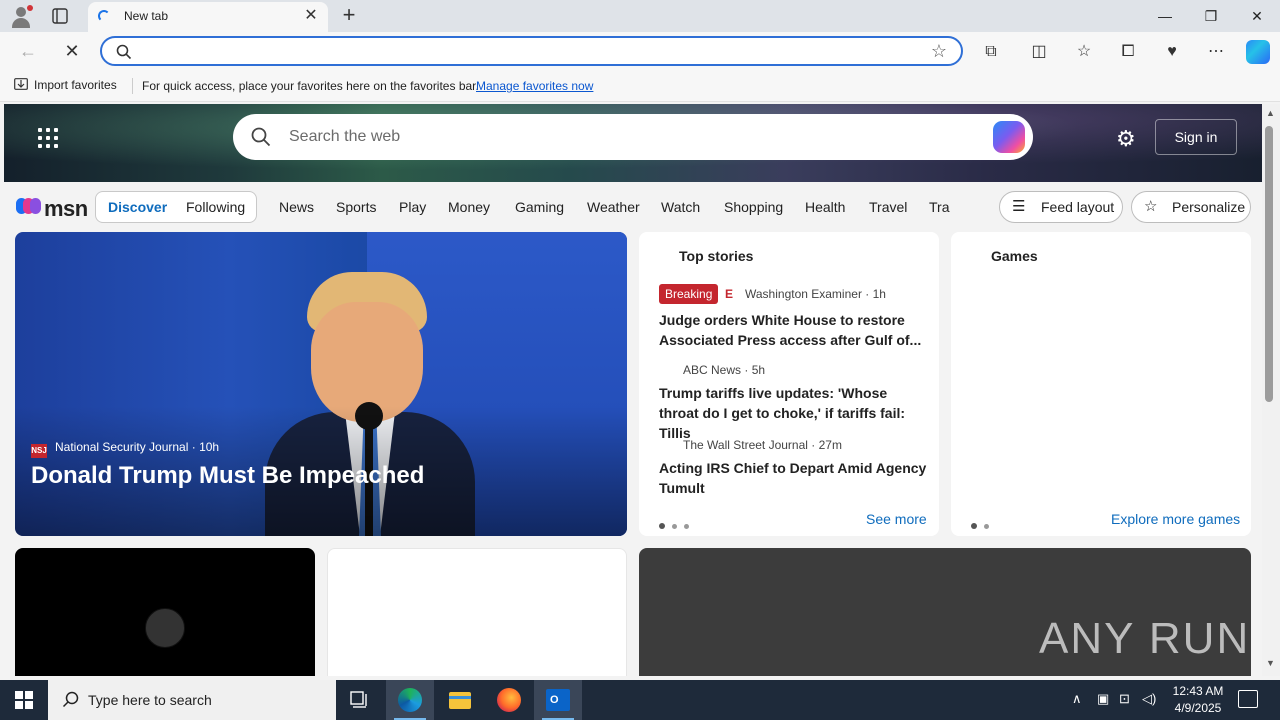  Describe the element at coordinates (345, 136) in the screenshot. I see `search-placeholder: Search the web` at that location.